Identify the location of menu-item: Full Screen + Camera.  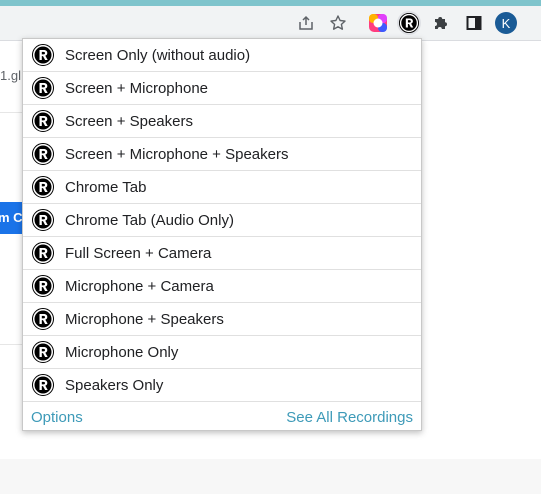
(222, 253).